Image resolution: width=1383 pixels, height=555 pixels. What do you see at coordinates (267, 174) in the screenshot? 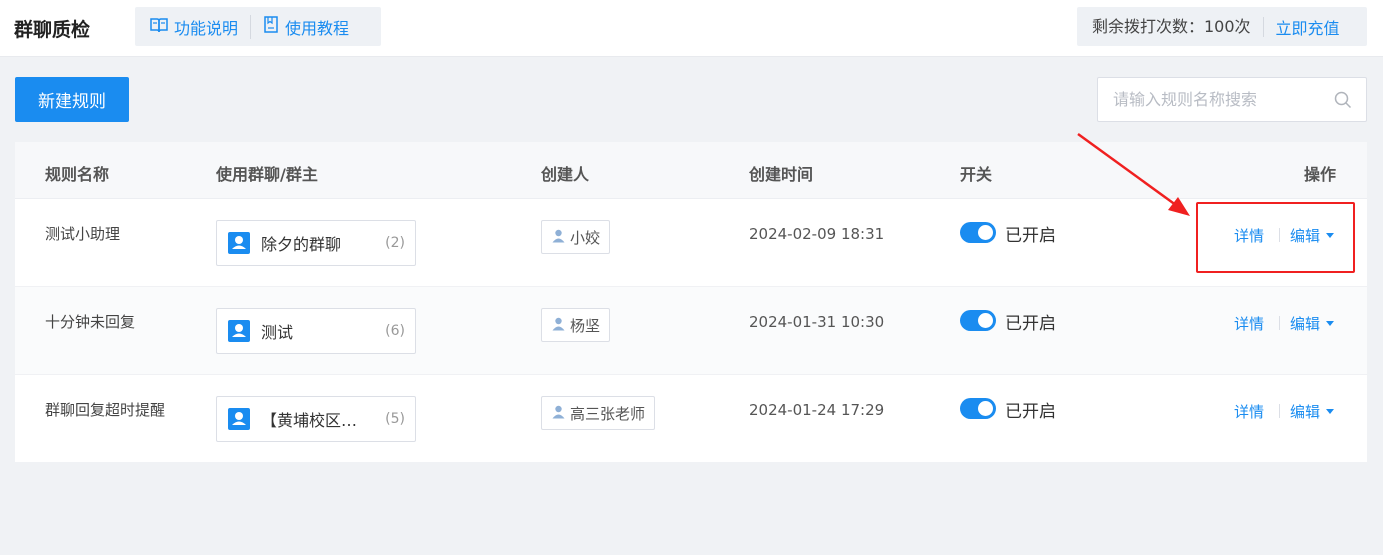
I see `column-group: 使用群聊/群主` at bounding box center [267, 174].